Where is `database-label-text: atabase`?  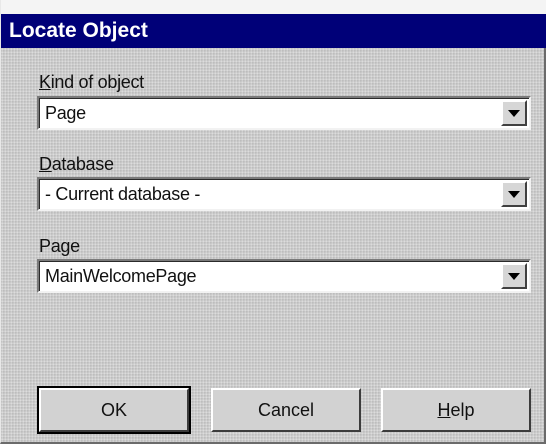
database-label-text: atabase is located at coordinates (82, 164).